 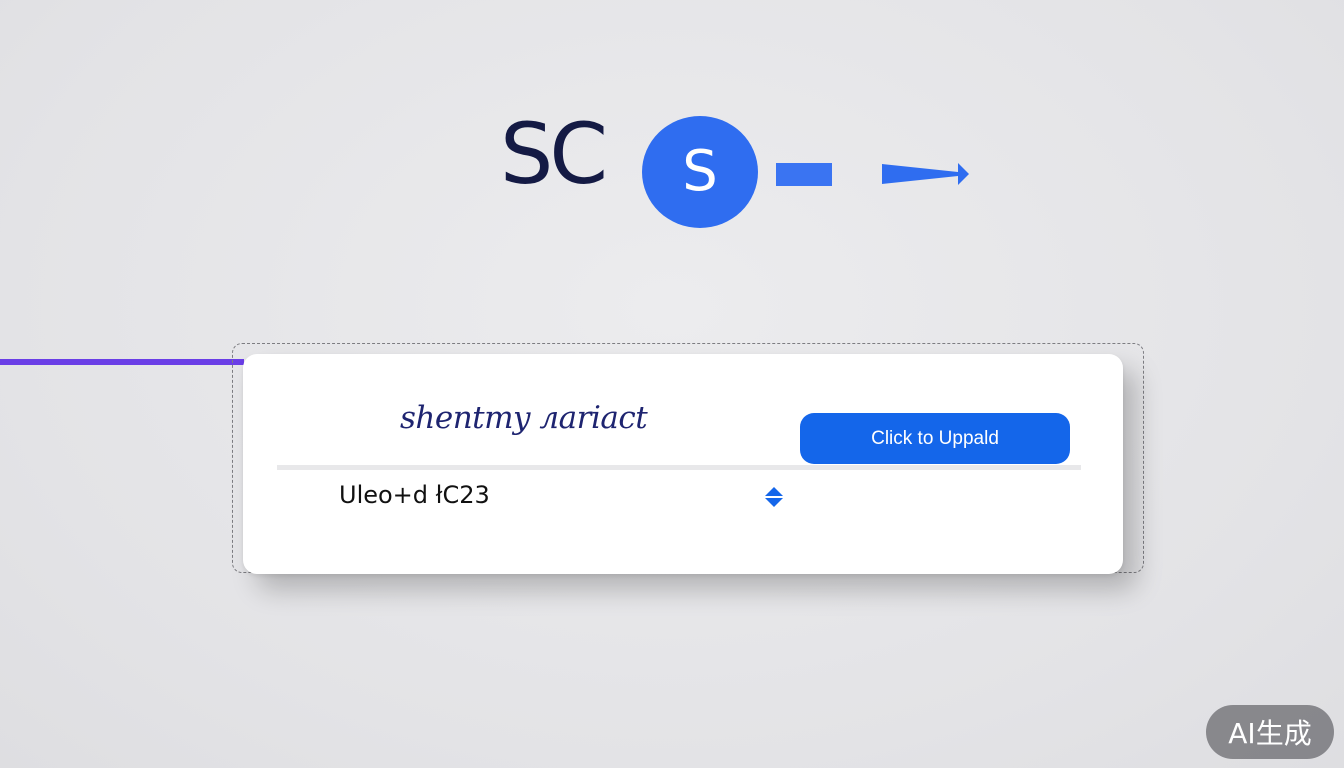 I want to click on logo-badge: S, so click(x=700, y=172).